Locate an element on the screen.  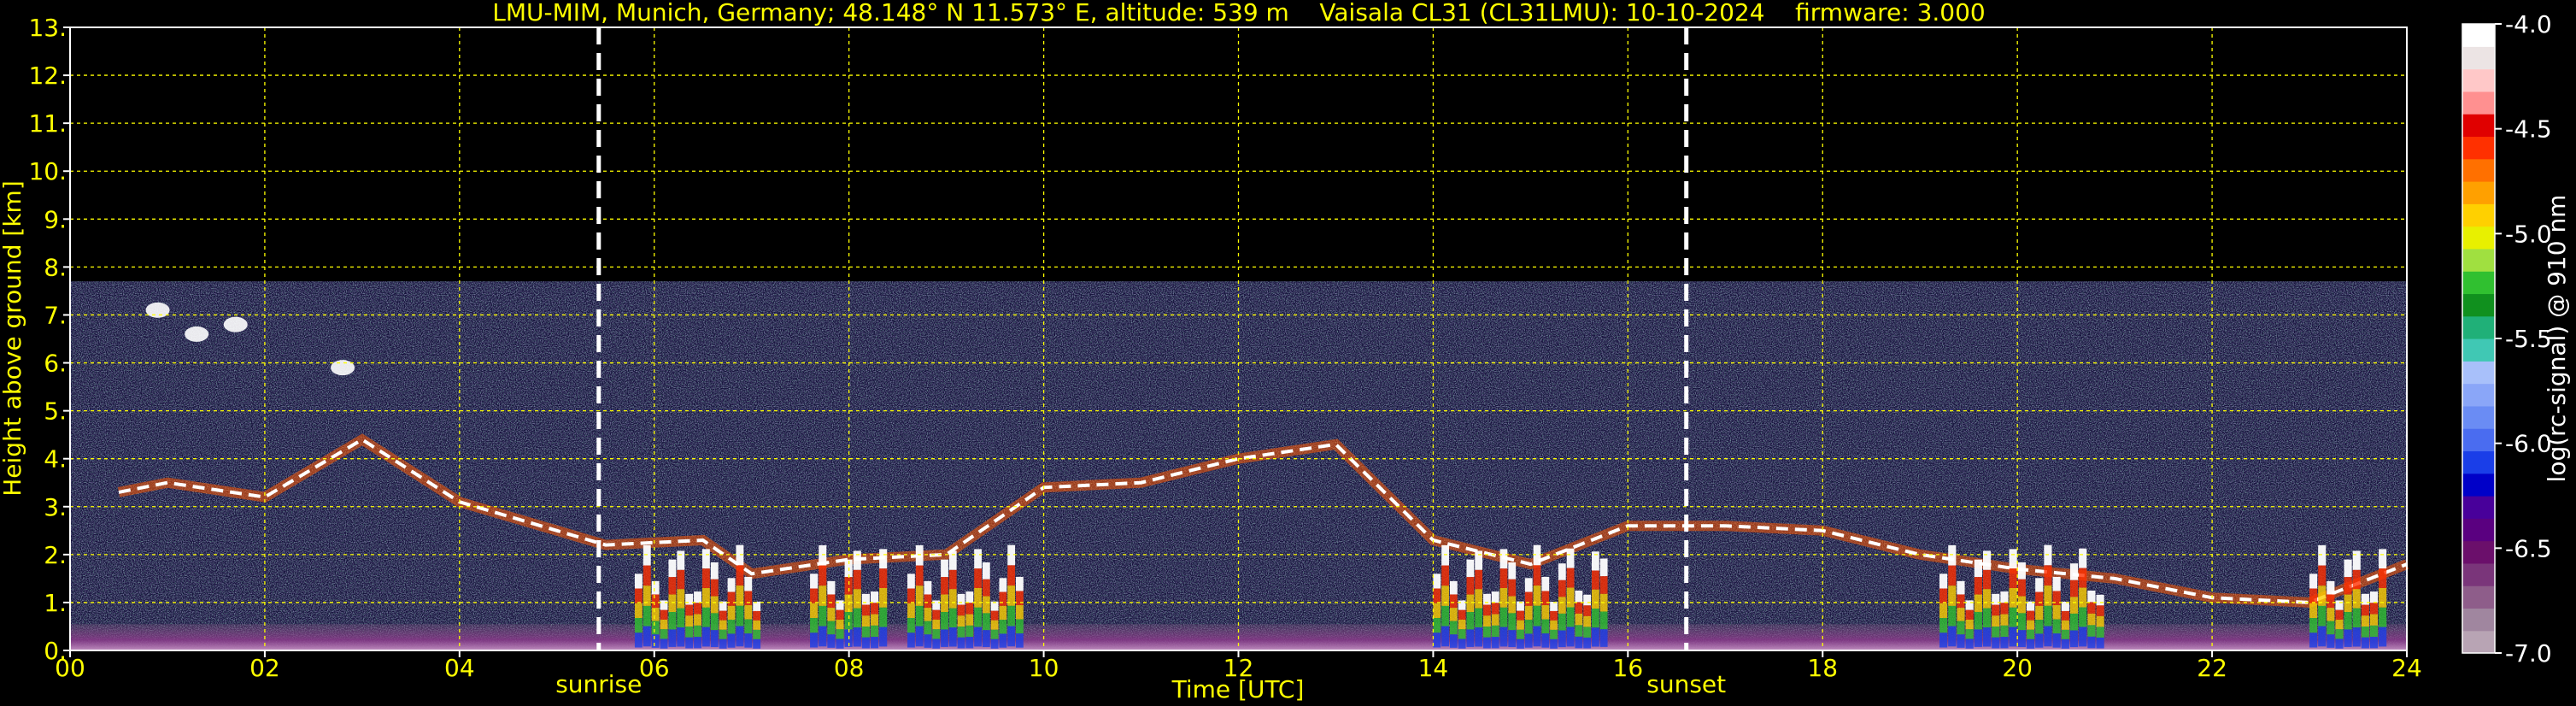
x-tick-label: 02 is located at coordinates (264, 668).